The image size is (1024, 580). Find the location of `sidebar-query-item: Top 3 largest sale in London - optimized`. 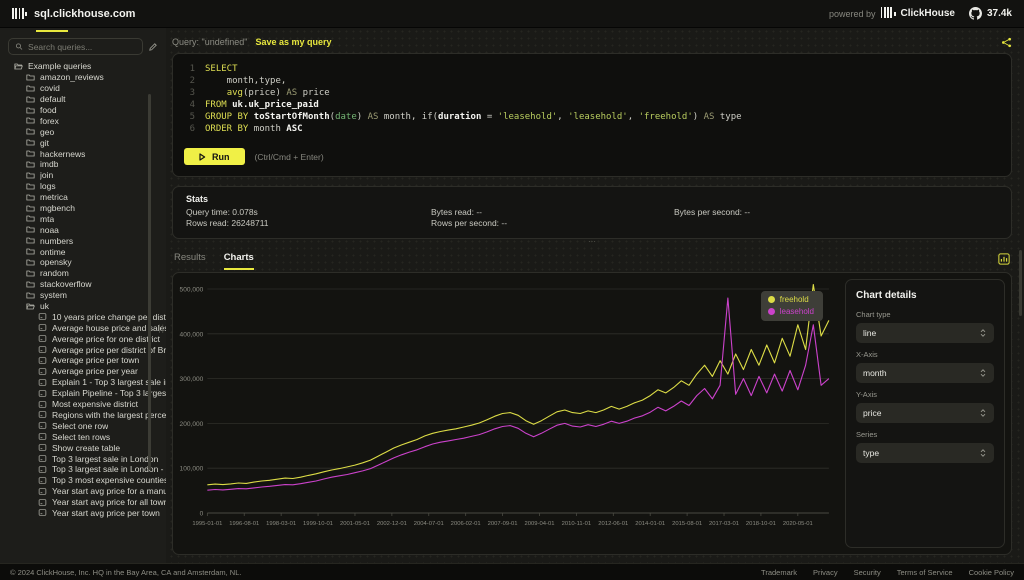

sidebar-query-item: Top 3 largest sale in London - optimized is located at coordinates (83, 469).